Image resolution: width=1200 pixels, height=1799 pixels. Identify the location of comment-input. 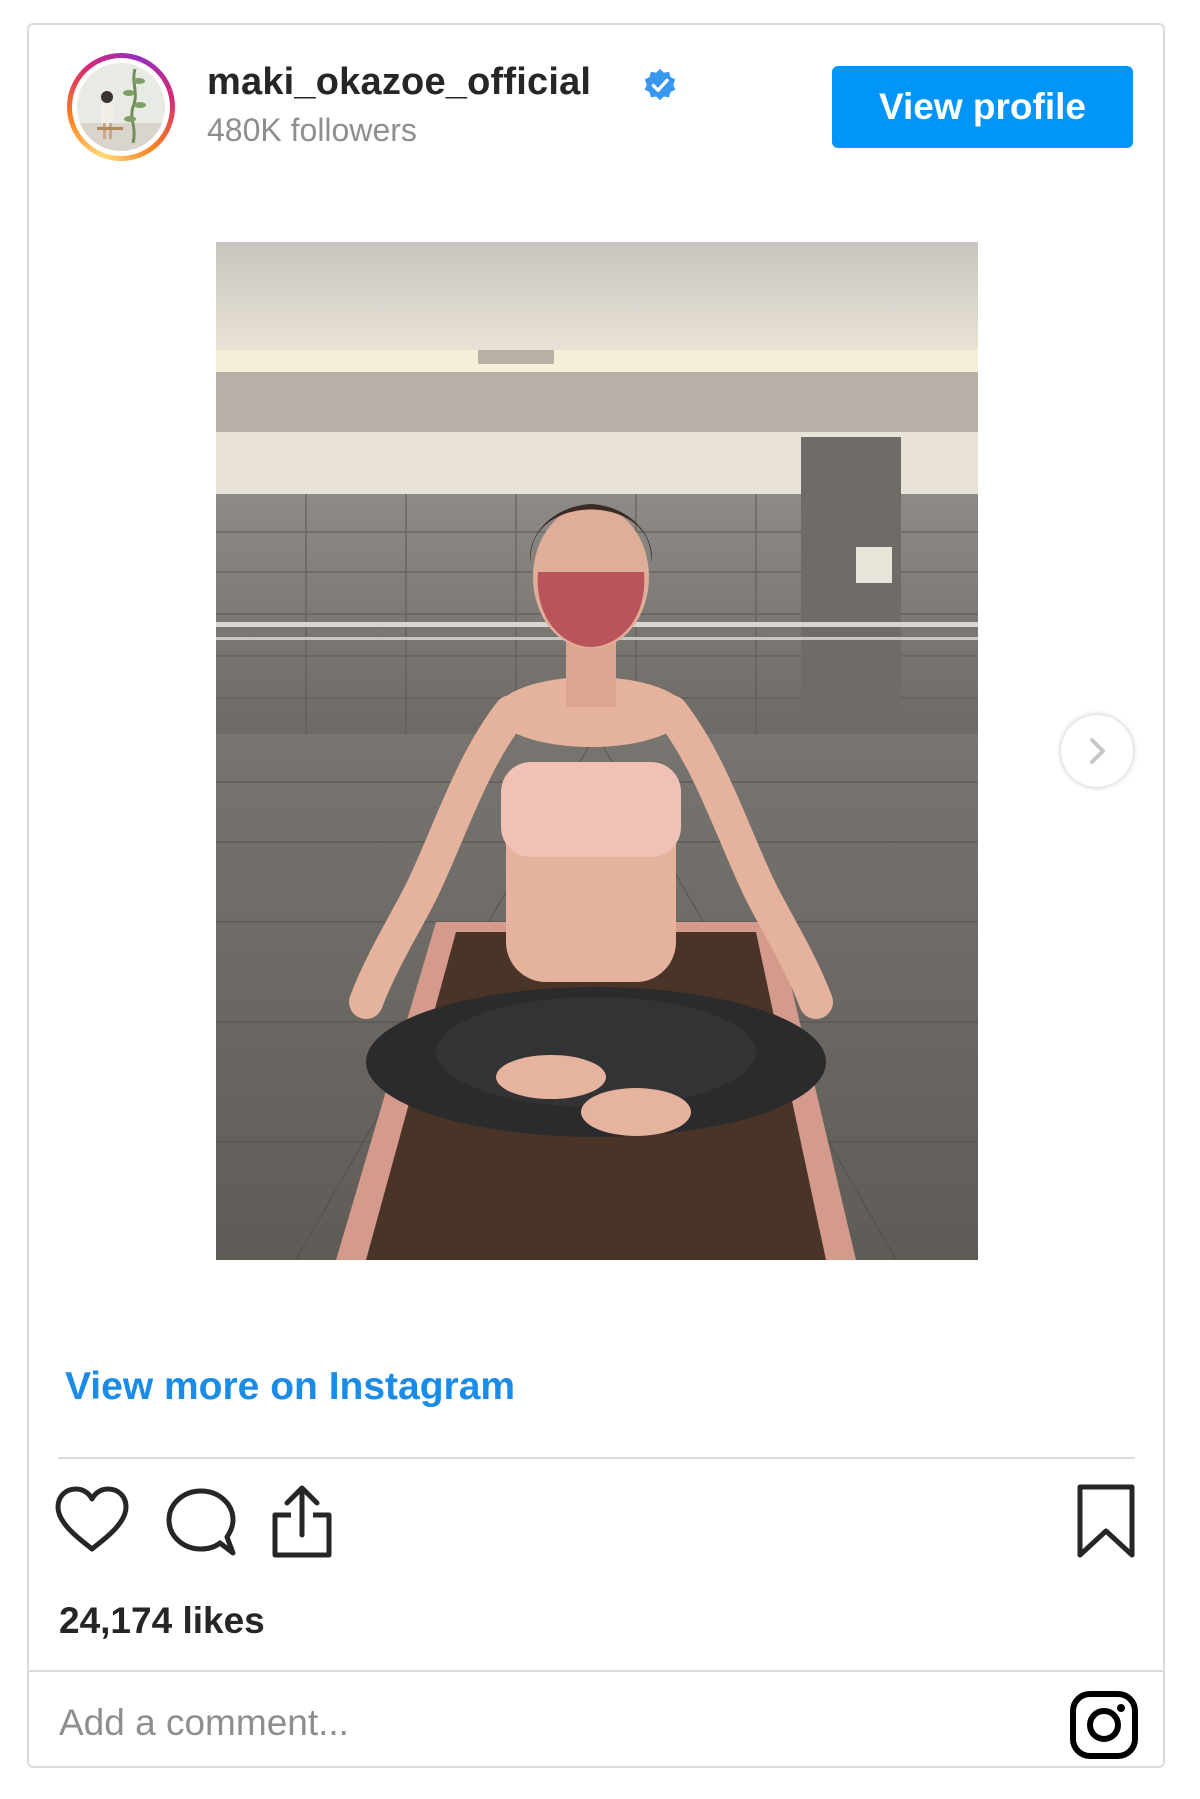
(509, 1723).